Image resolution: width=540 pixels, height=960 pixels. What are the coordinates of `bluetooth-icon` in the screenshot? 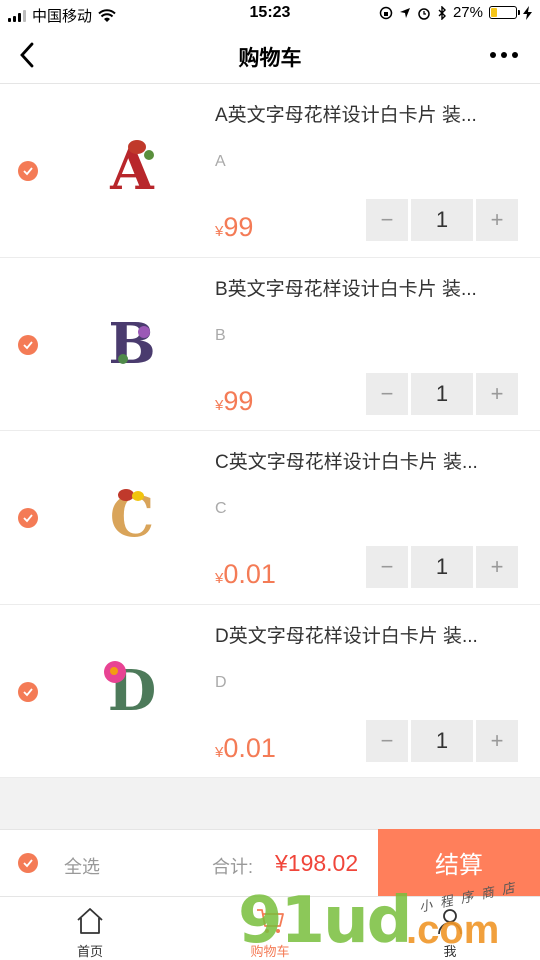 It's located at (442, 12).